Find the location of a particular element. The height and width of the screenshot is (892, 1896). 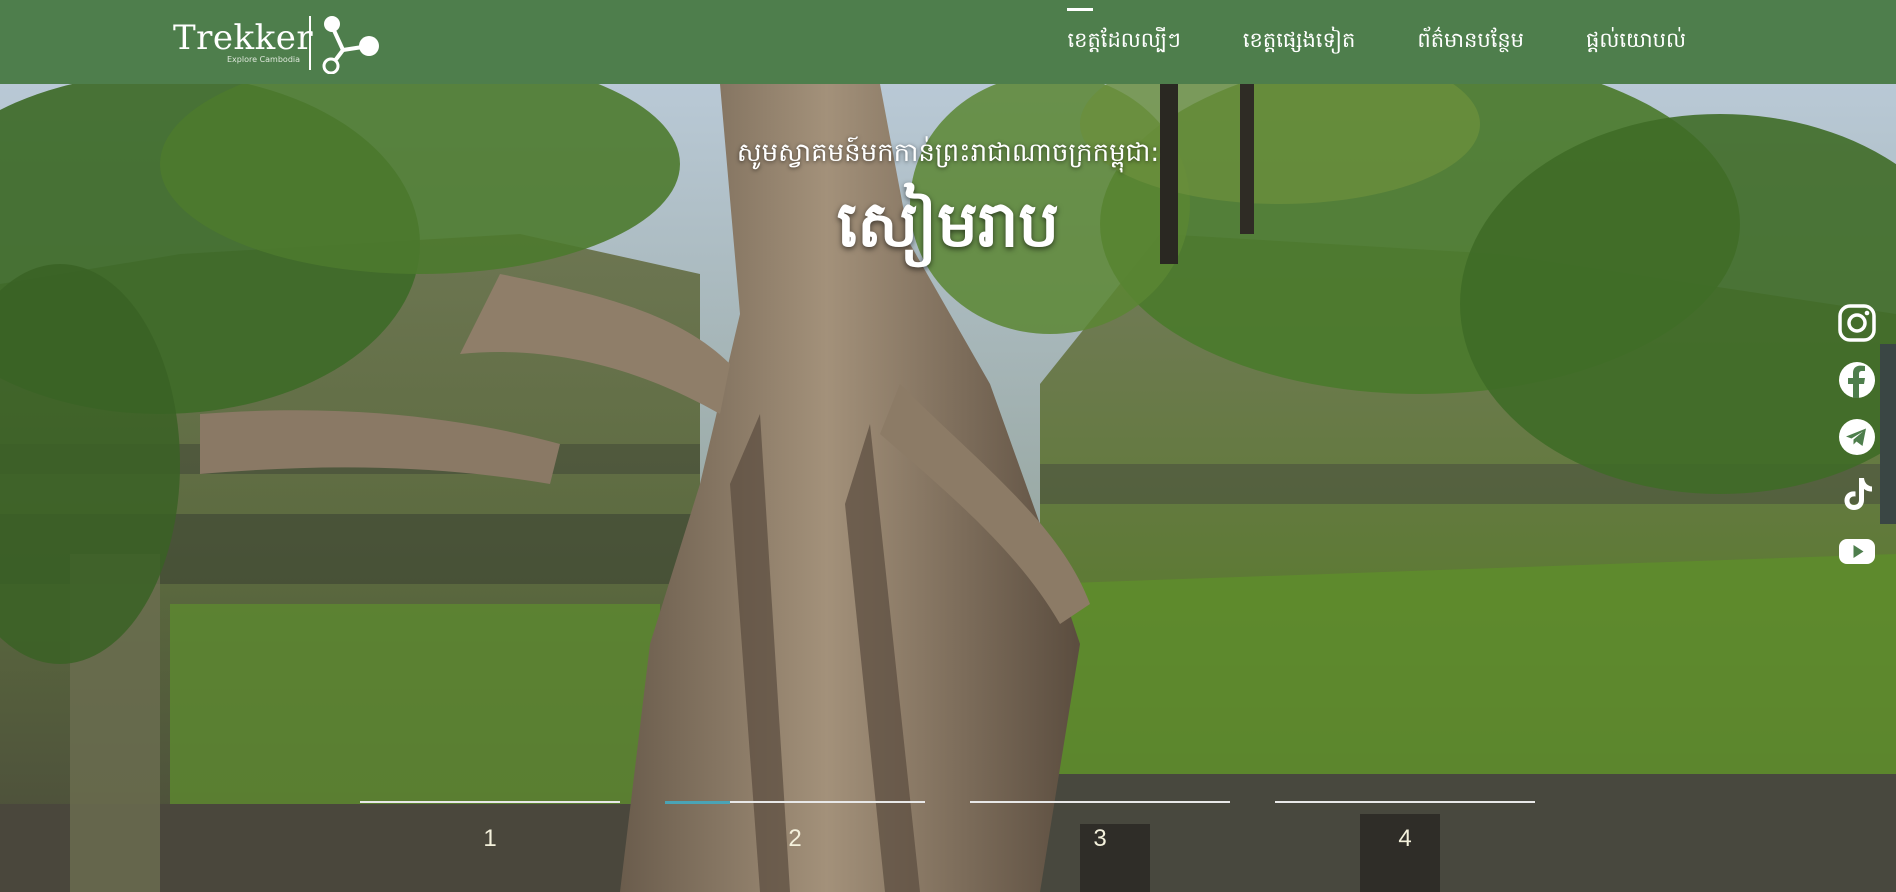

social-links is located at coordinates (1857, 437).